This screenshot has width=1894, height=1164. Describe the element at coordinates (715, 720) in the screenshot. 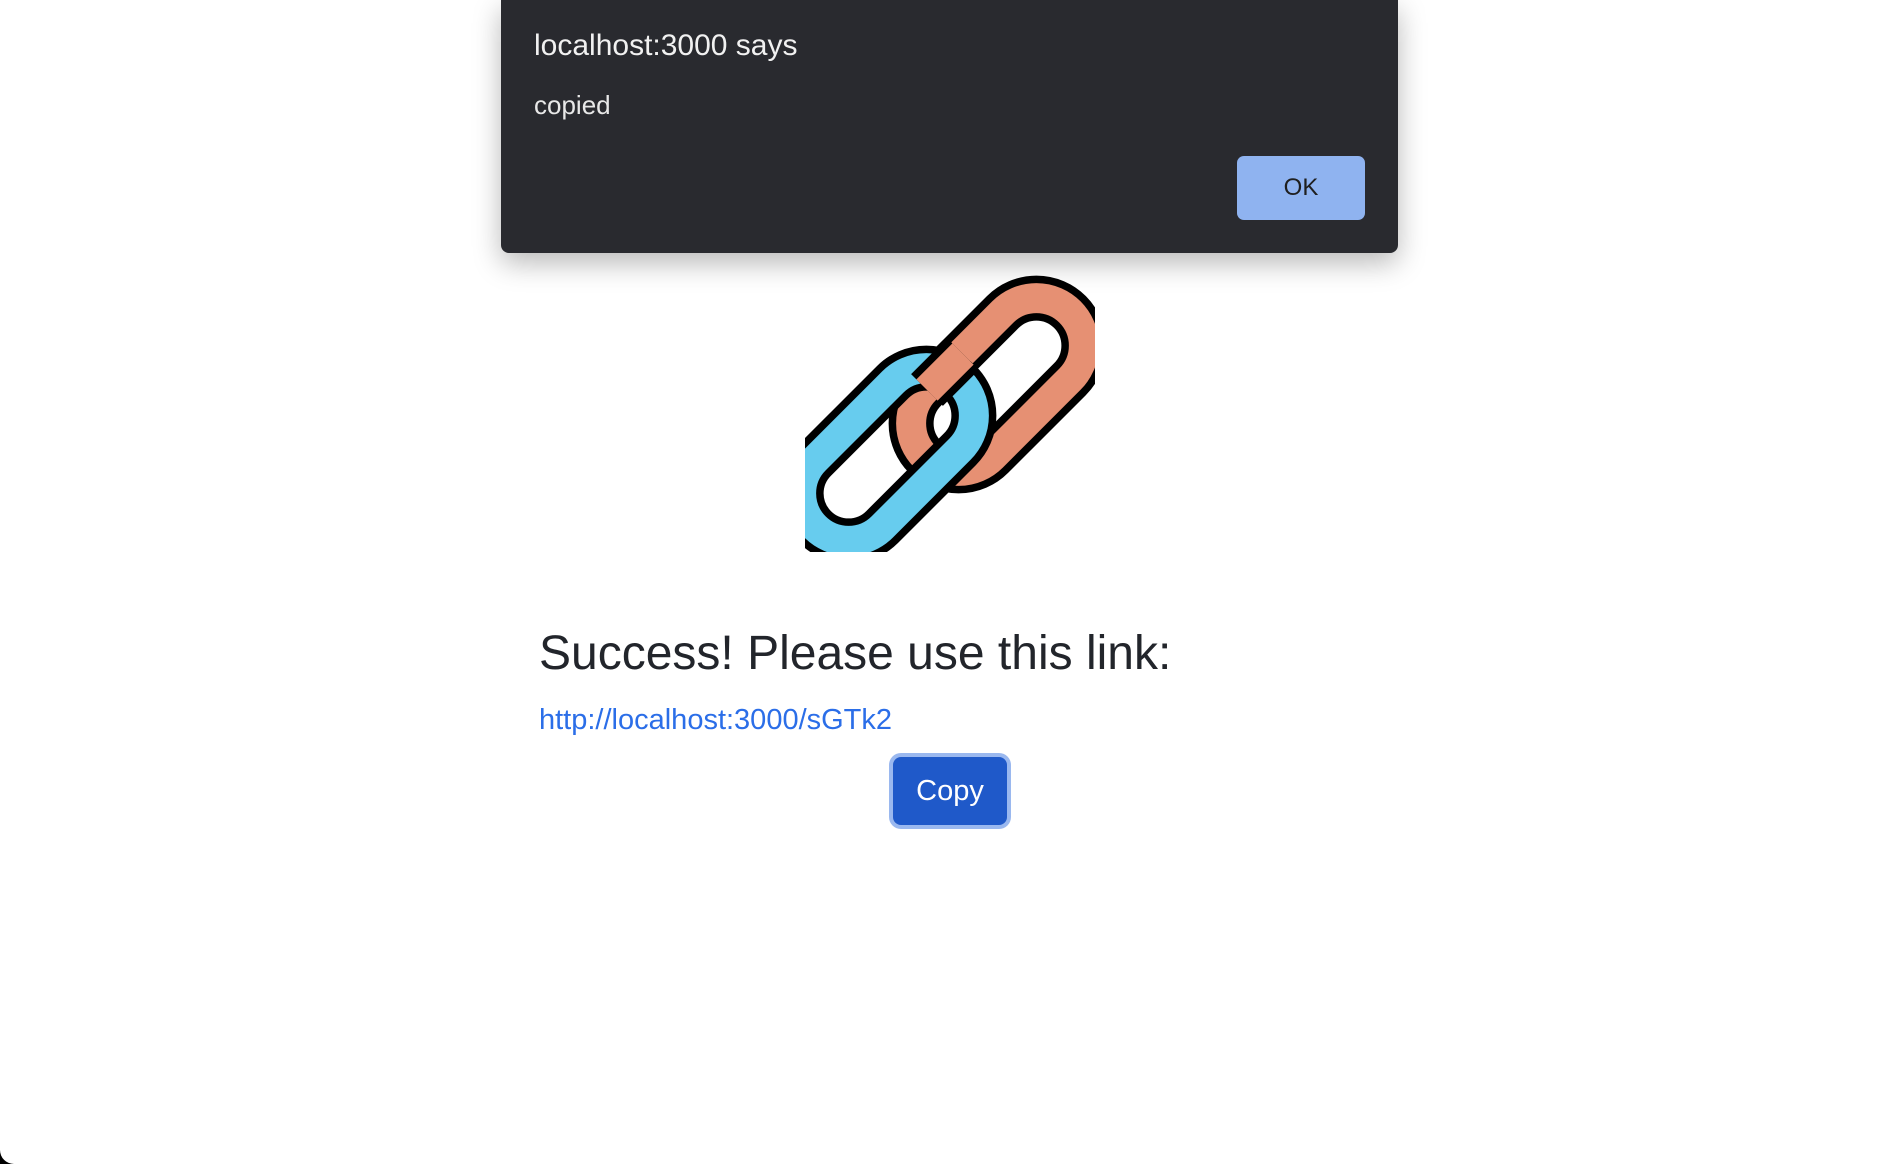

I see `short-link: http://localhost:3000/sGTk2` at that location.